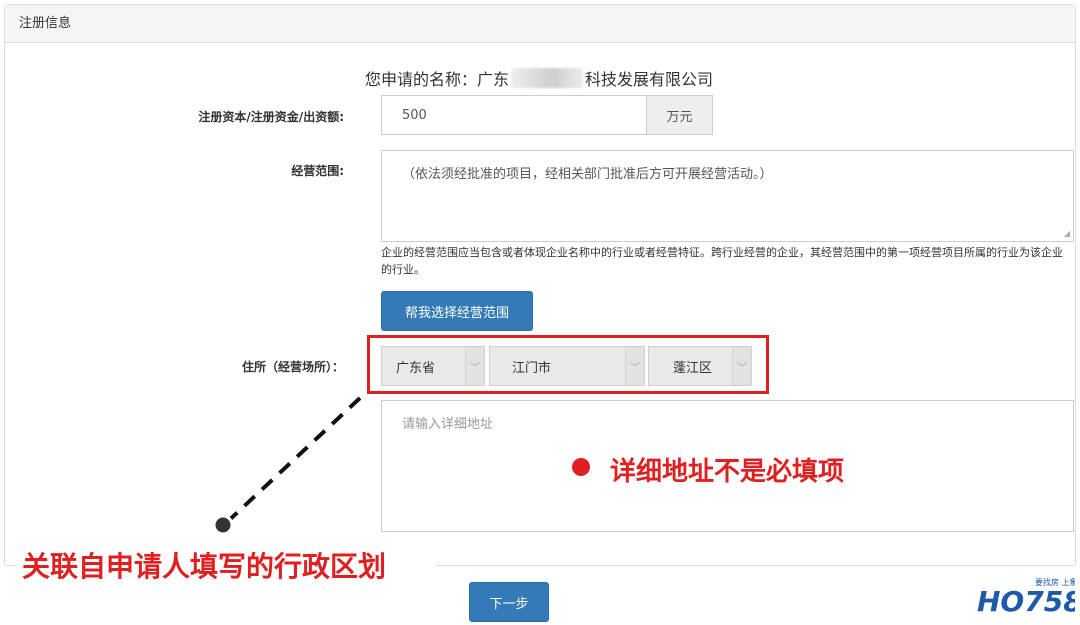 The height and width of the screenshot is (625, 1080). What do you see at coordinates (568, 364) in the screenshot?
I see `highlight-box` at bounding box center [568, 364].